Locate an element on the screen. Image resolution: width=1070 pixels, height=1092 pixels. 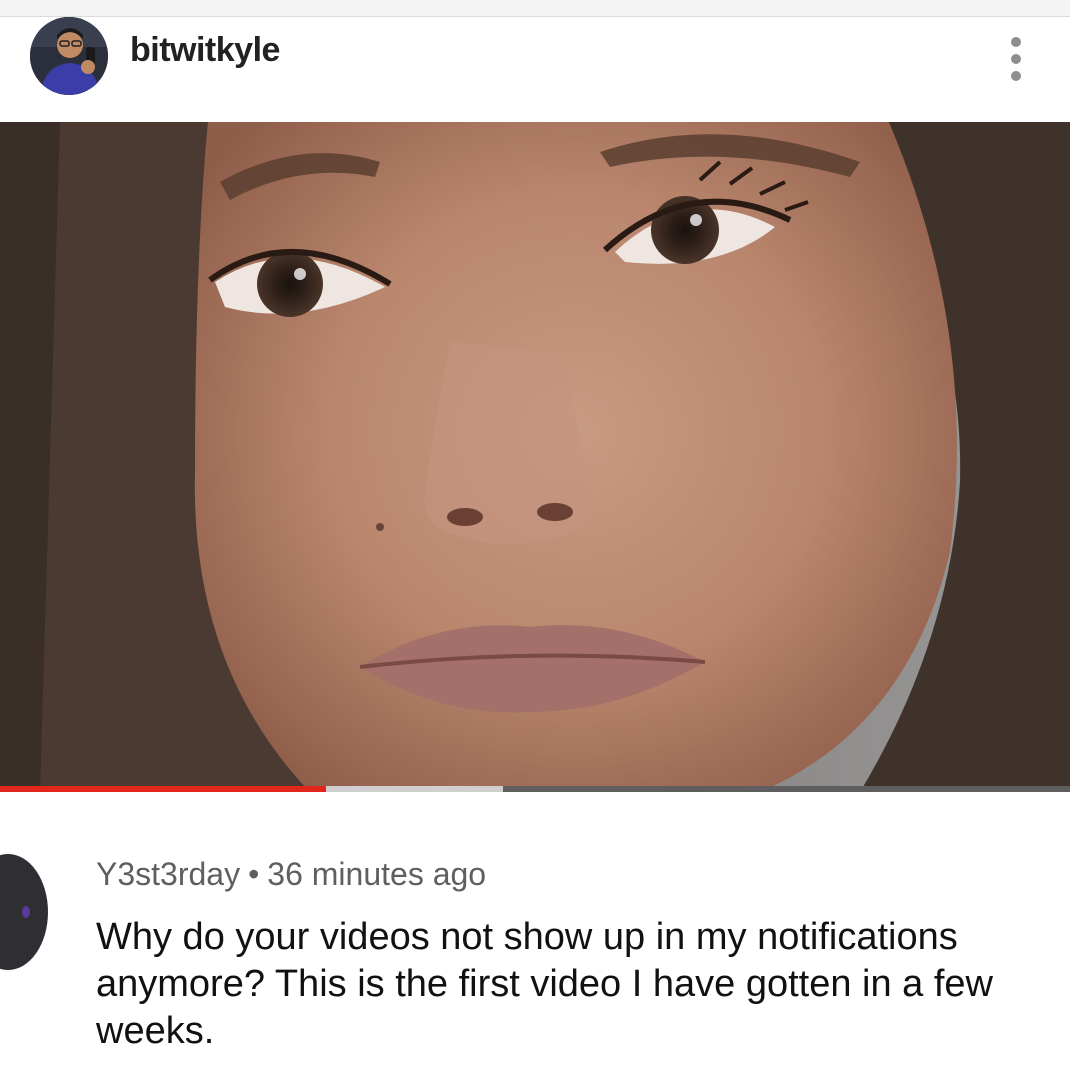
avatar-sparkle-icon is located at coordinates (26, 912).